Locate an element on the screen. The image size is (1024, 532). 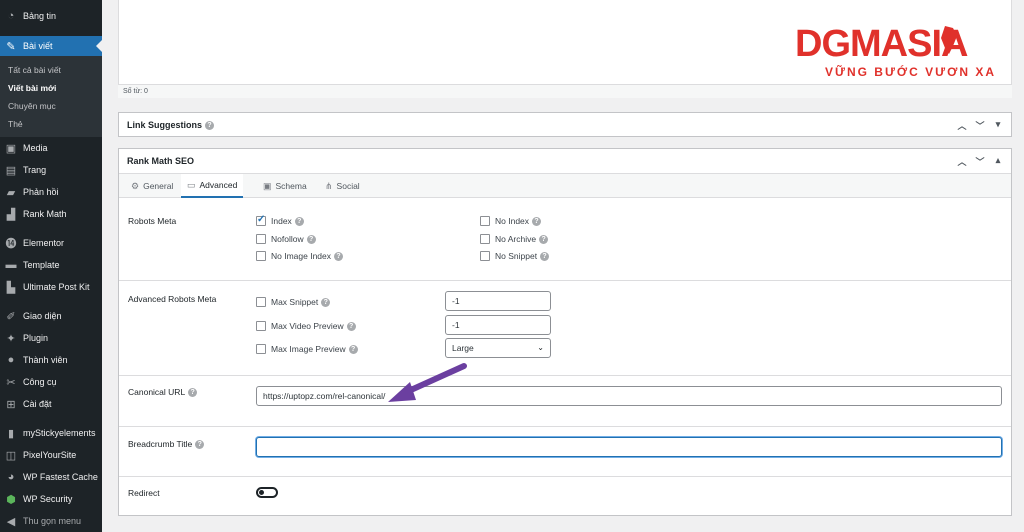
chart-icon: ▟ is located at coordinates (11, 214).